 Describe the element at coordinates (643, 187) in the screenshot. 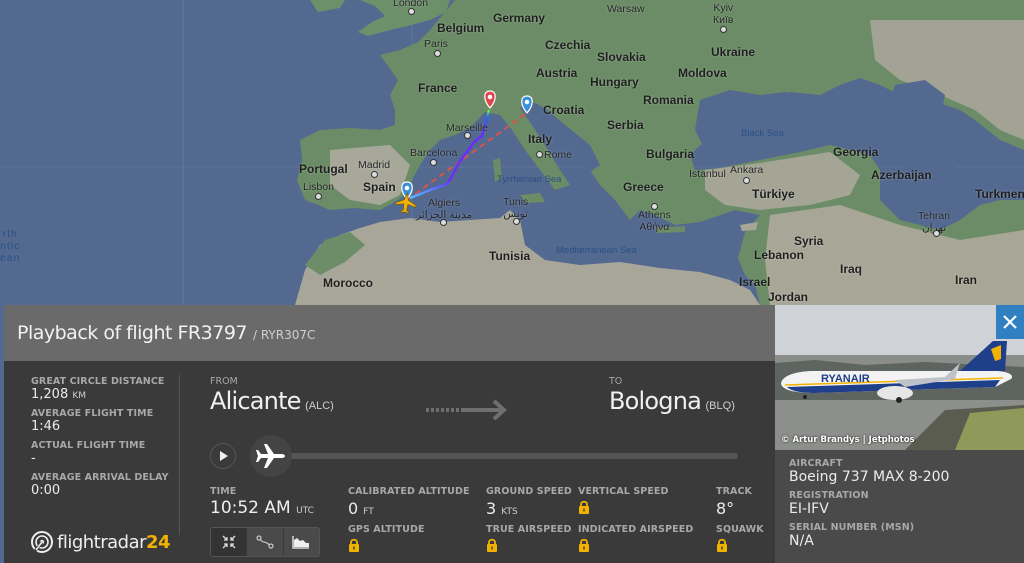

I see `country-label: Greece` at that location.